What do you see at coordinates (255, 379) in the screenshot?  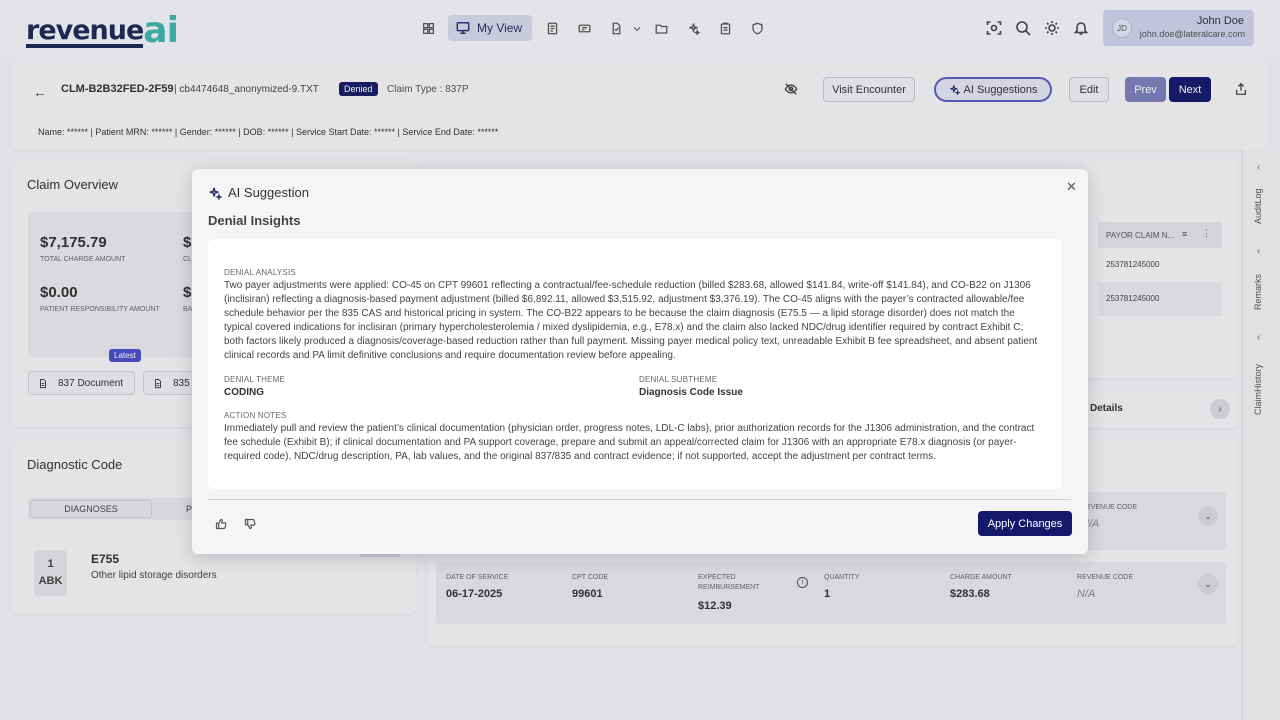 I see `denial-theme-label: DENIAL THEME` at bounding box center [255, 379].